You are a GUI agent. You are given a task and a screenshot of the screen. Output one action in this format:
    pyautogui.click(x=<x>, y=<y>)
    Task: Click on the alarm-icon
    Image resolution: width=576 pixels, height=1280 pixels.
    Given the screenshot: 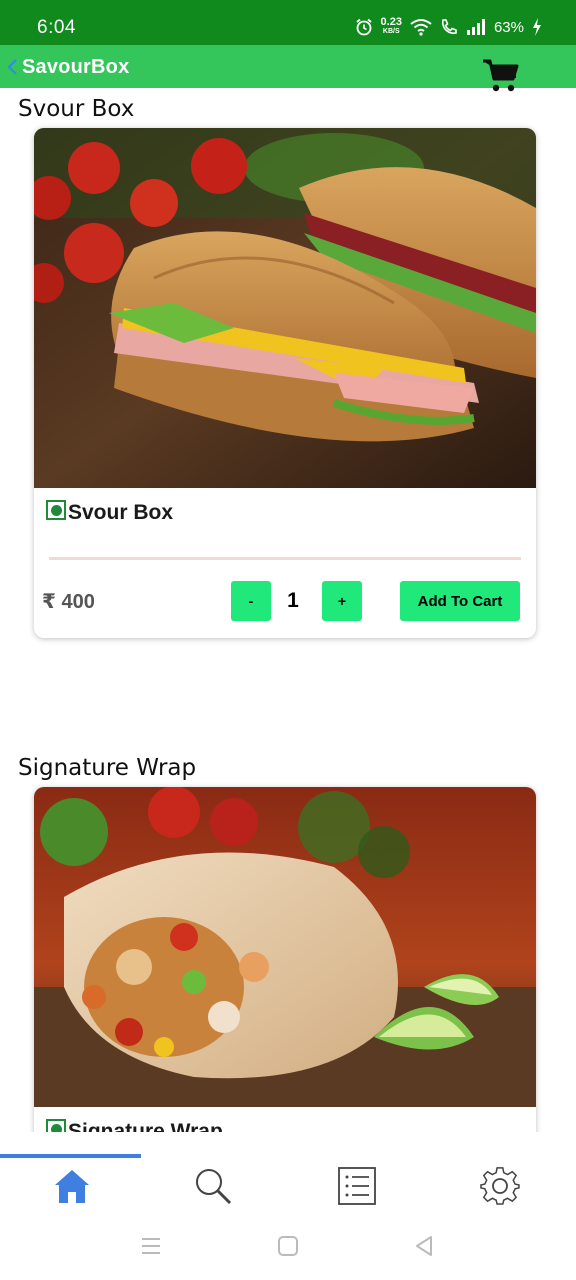 What is the action you would take?
    pyautogui.click(x=363, y=27)
    